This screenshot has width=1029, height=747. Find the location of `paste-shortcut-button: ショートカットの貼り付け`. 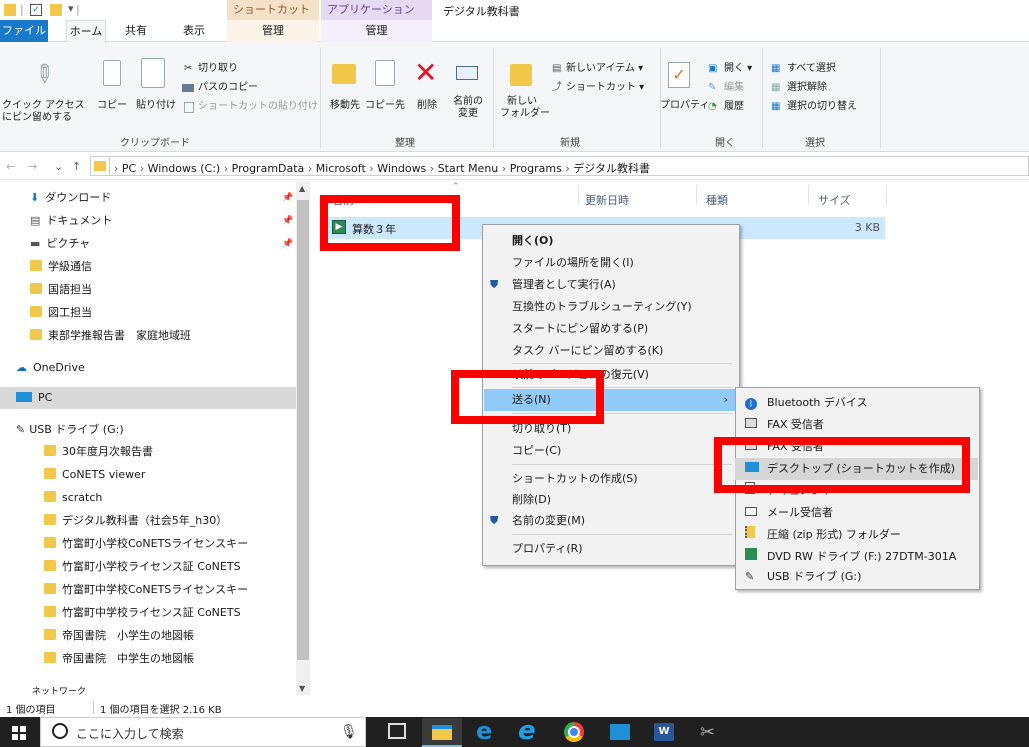

paste-shortcut-button: ショートカットの貼り付け is located at coordinates (258, 107).